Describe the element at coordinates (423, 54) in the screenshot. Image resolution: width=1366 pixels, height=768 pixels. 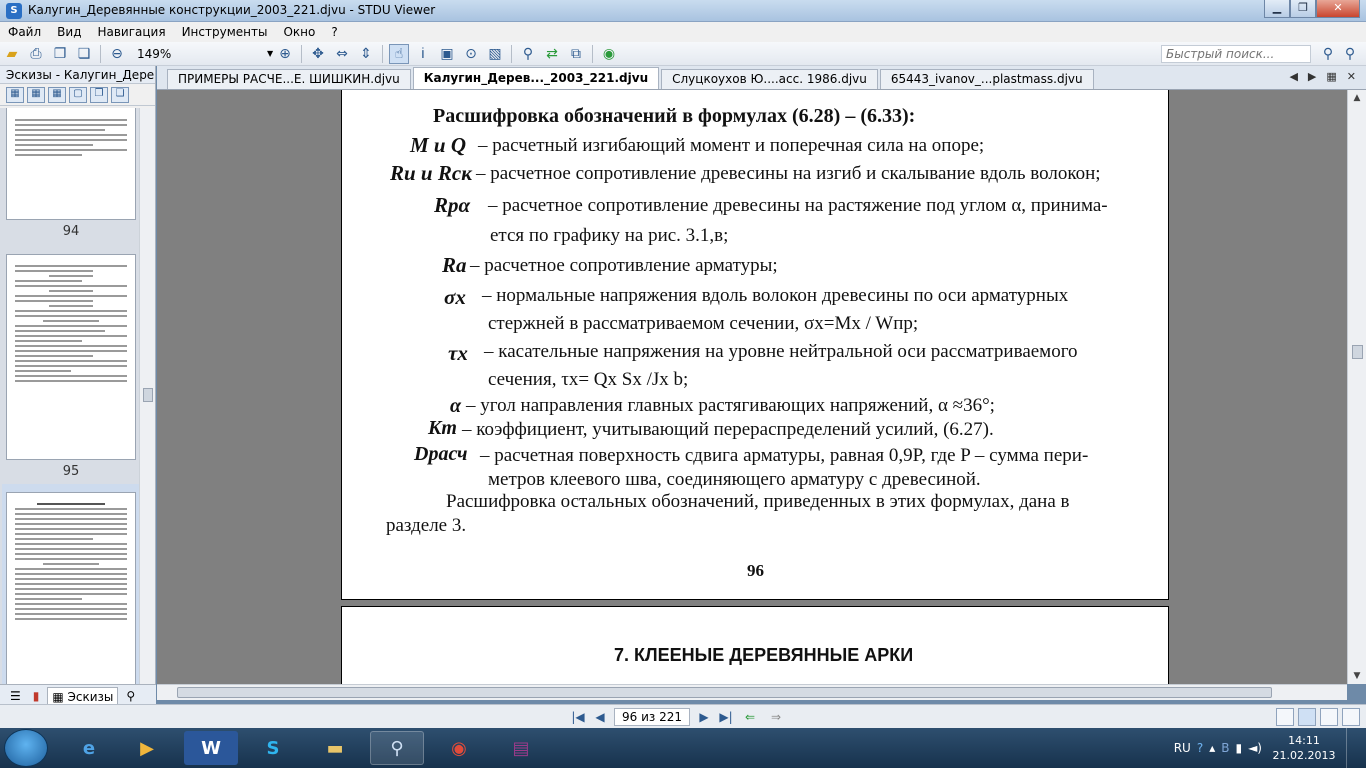
I see `text-select-icon: Ꭵ` at that location.